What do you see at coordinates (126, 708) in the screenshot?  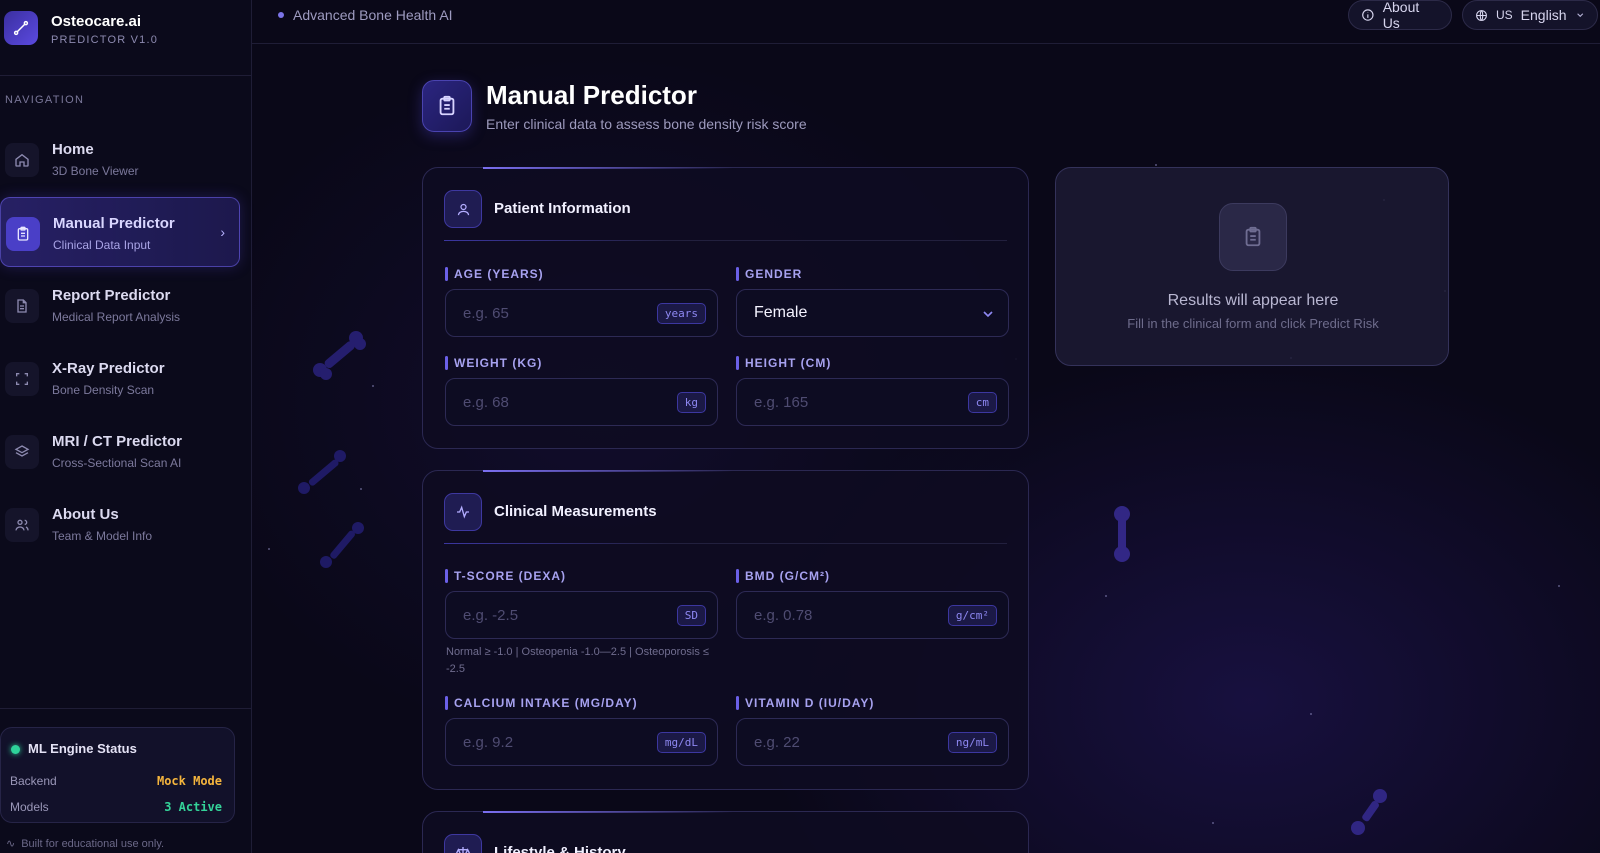 I see `divider` at bounding box center [126, 708].